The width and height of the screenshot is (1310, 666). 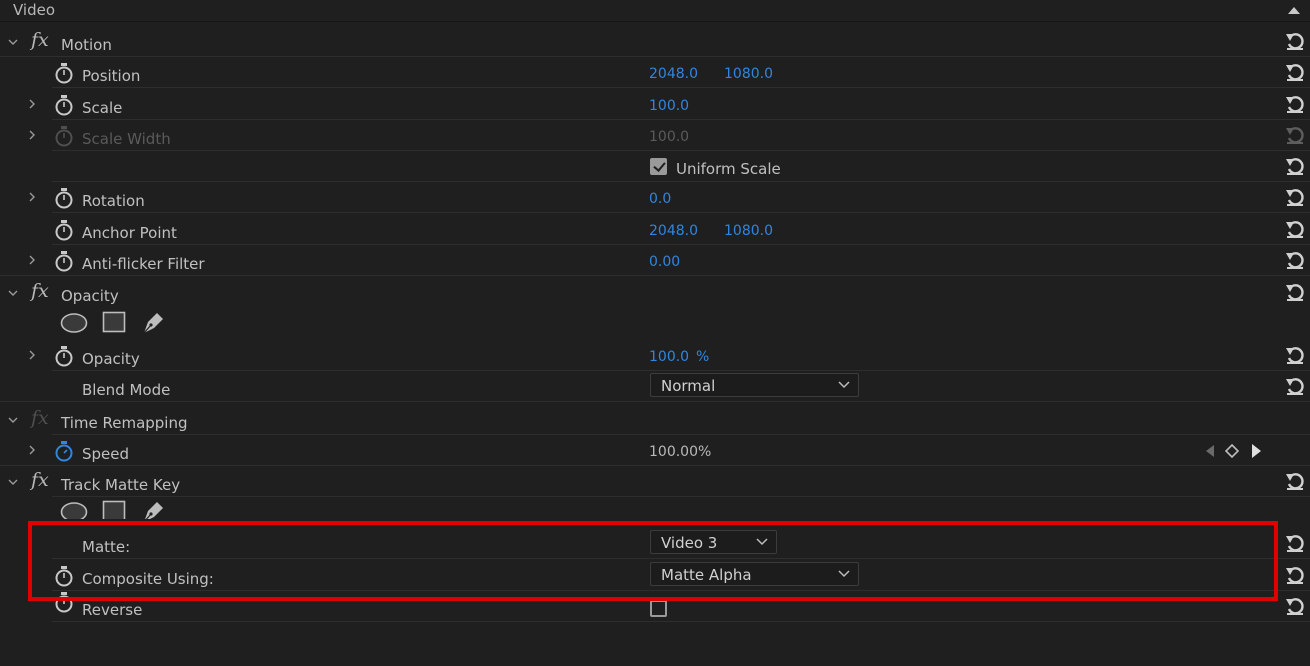 What do you see at coordinates (113, 201) in the screenshot?
I see `rotation-label: Rotation` at bounding box center [113, 201].